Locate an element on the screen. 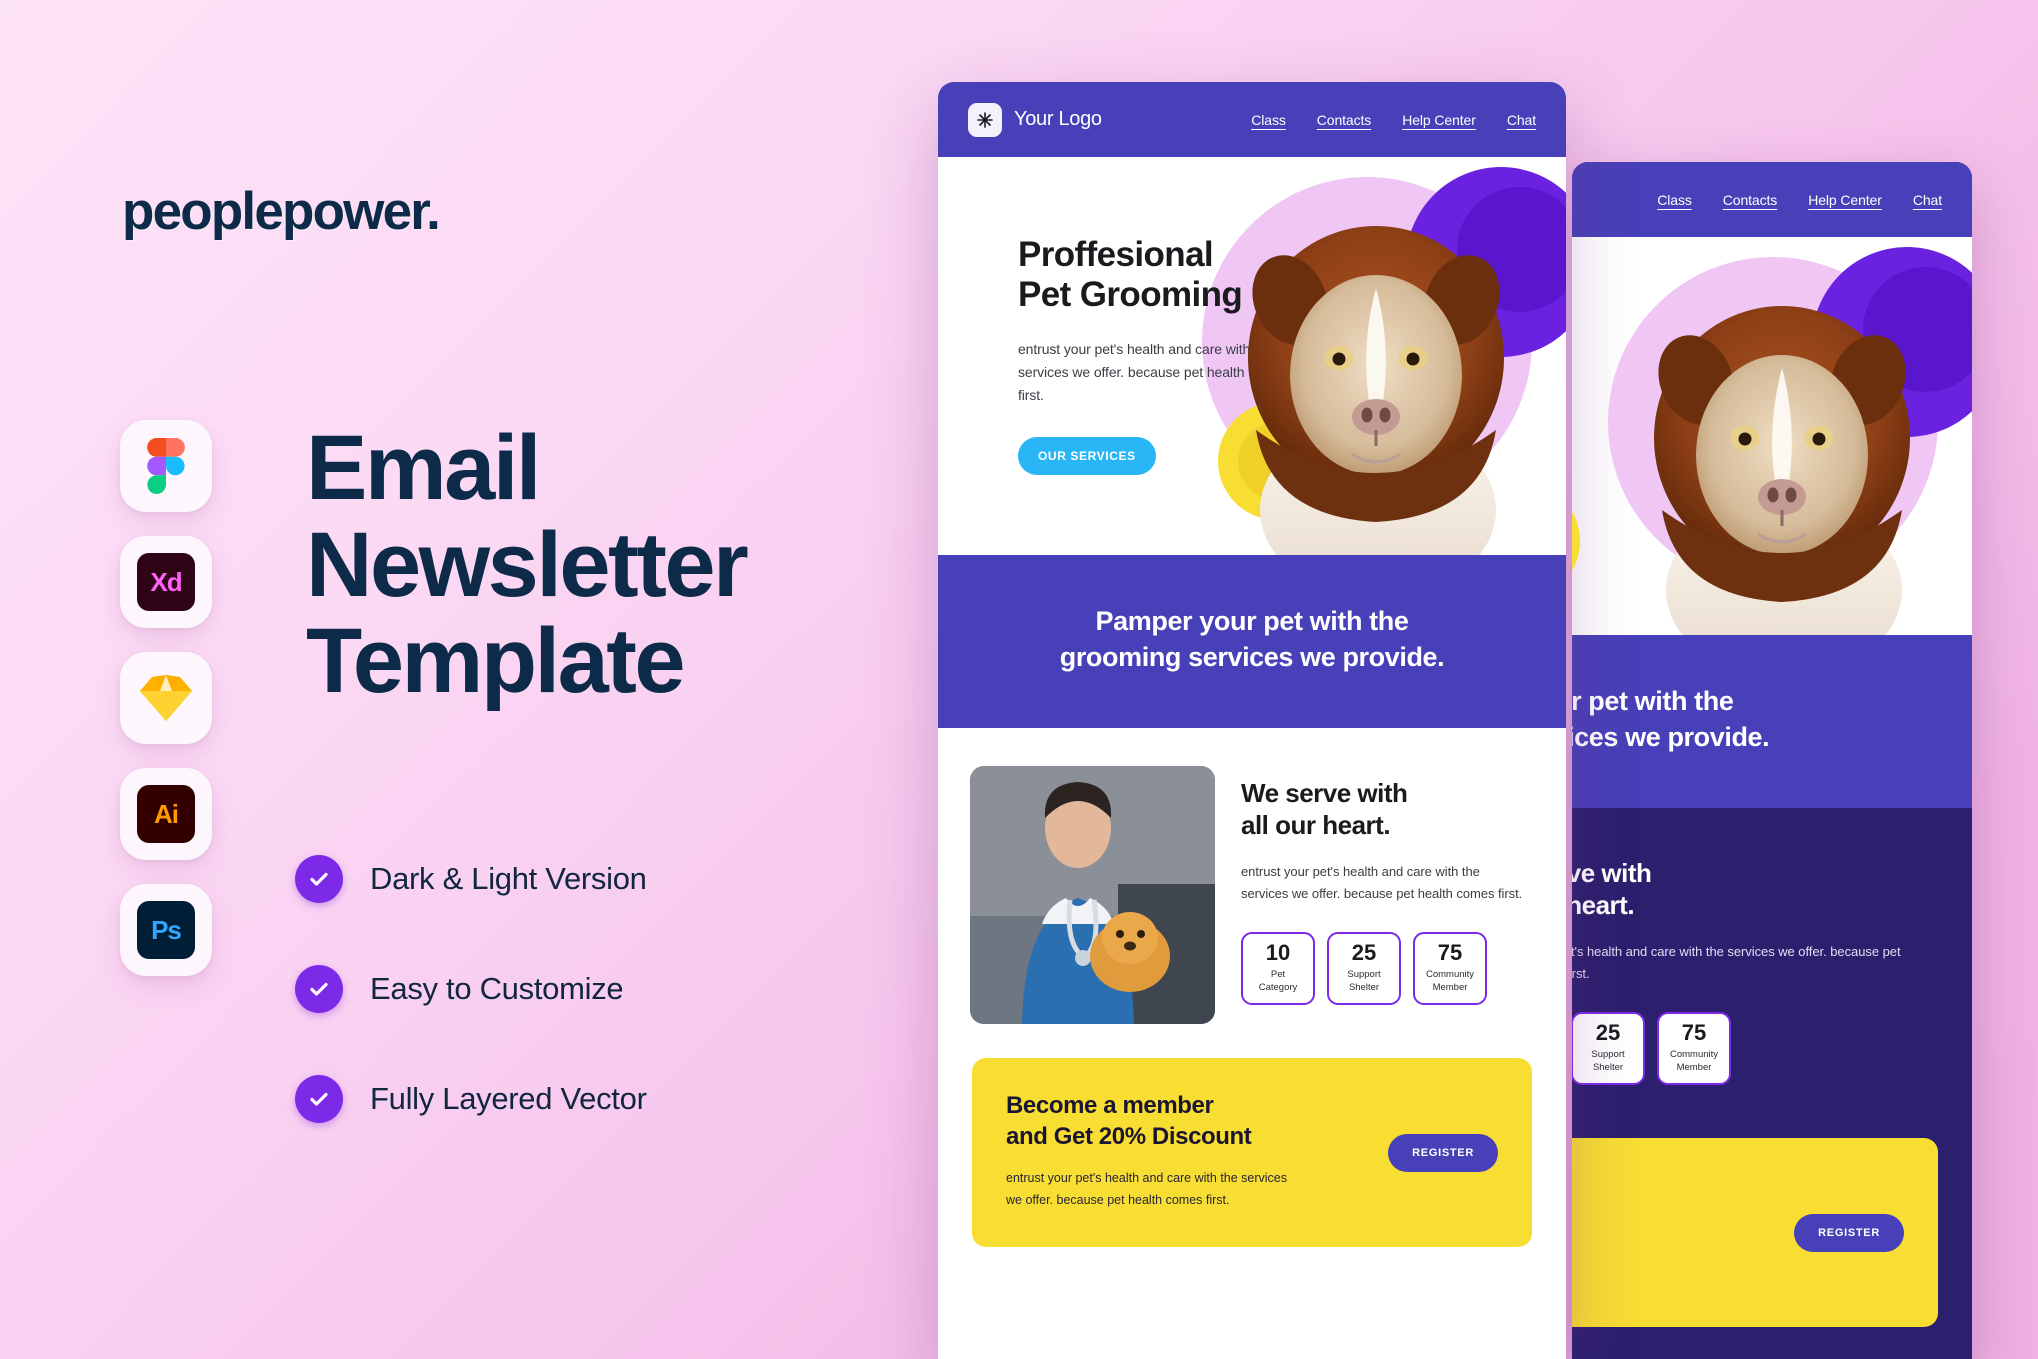 The width and height of the screenshot is (2038, 1359). adobe-photoshop-tile: Ps is located at coordinates (166, 930).